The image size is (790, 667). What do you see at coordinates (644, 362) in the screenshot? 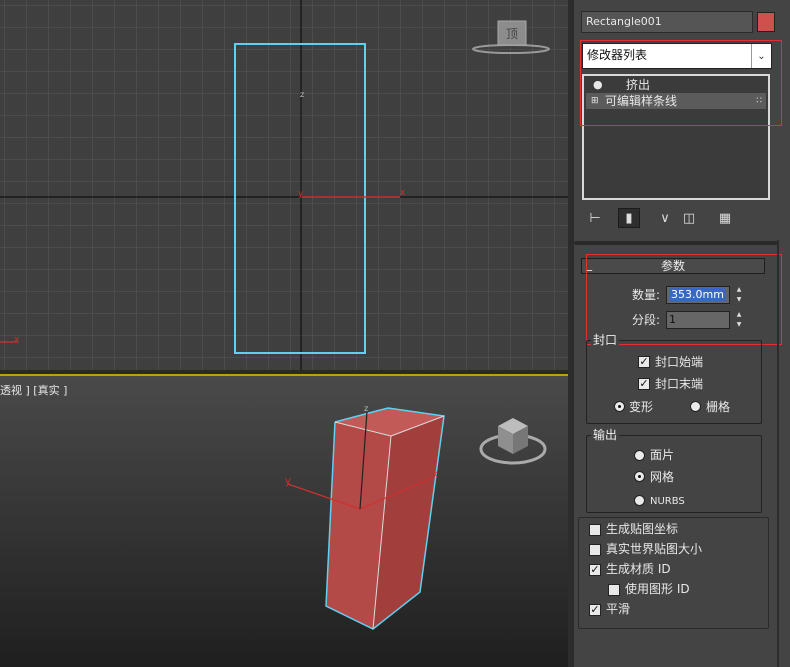
I see `cap-start-checkbox: ✓` at bounding box center [644, 362].